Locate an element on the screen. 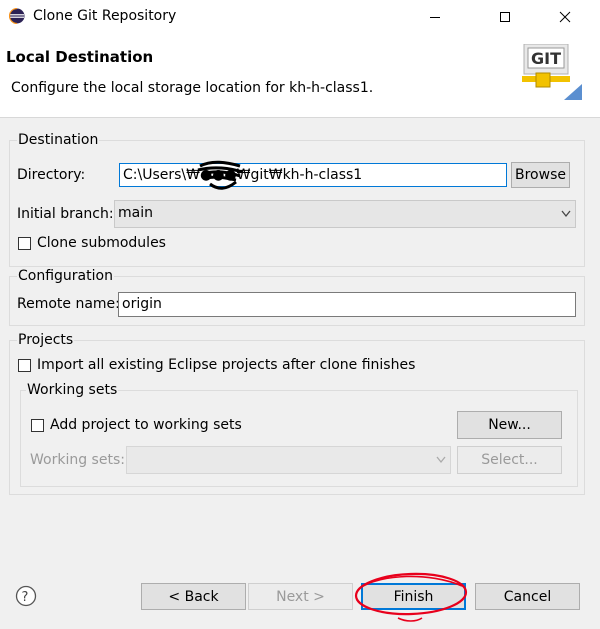 The image size is (600, 629). minimize-button is located at coordinates (435, 16).